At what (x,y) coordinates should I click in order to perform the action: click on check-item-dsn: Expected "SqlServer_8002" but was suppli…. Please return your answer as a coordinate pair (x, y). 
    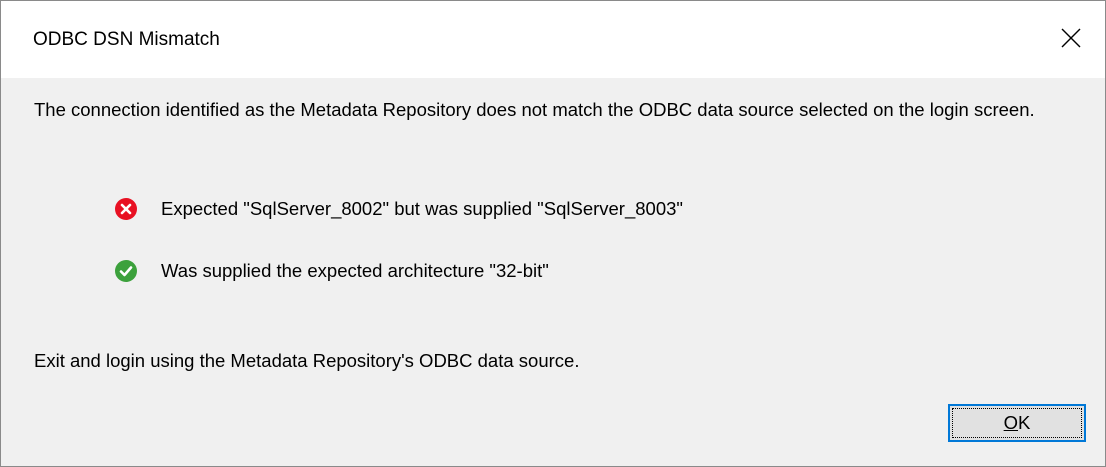
    Looking at the image, I should click on (399, 209).